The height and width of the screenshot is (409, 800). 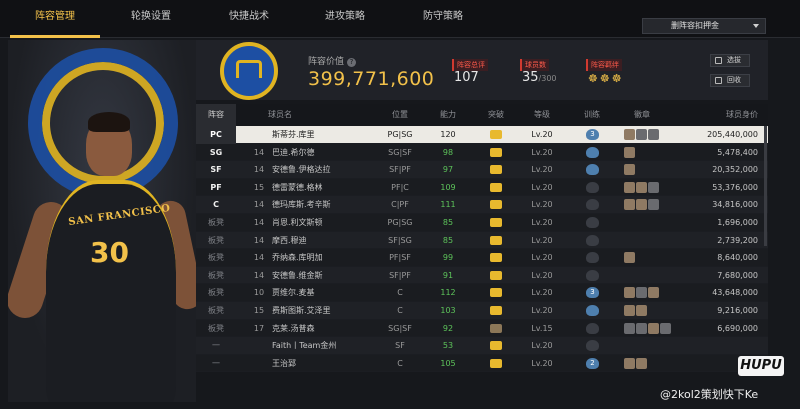 I want to click on row-player-name: 德雷蒙德.格林, so click(x=297, y=188).